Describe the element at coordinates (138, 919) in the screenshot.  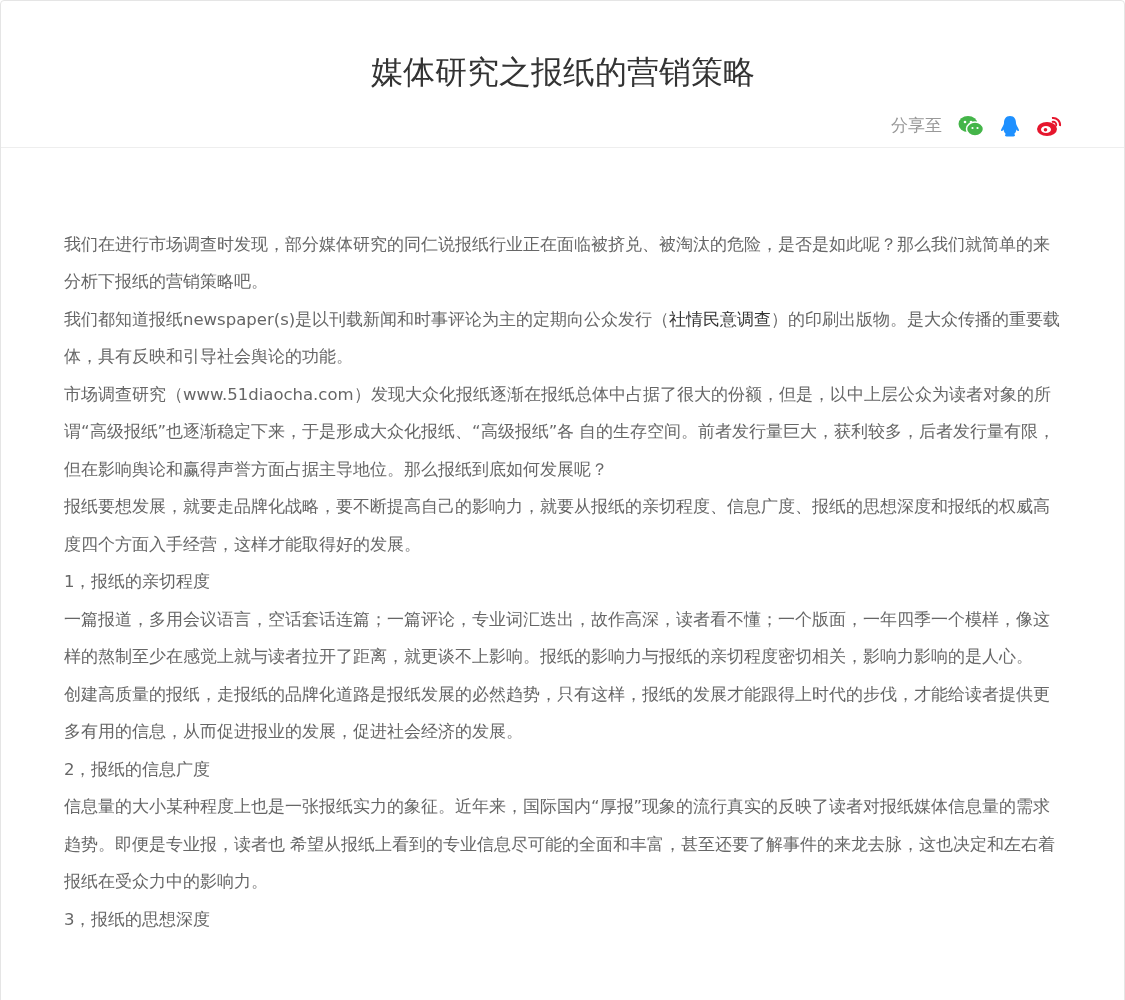
I see `paragraph: 3，报纸的思想深度` at that location.